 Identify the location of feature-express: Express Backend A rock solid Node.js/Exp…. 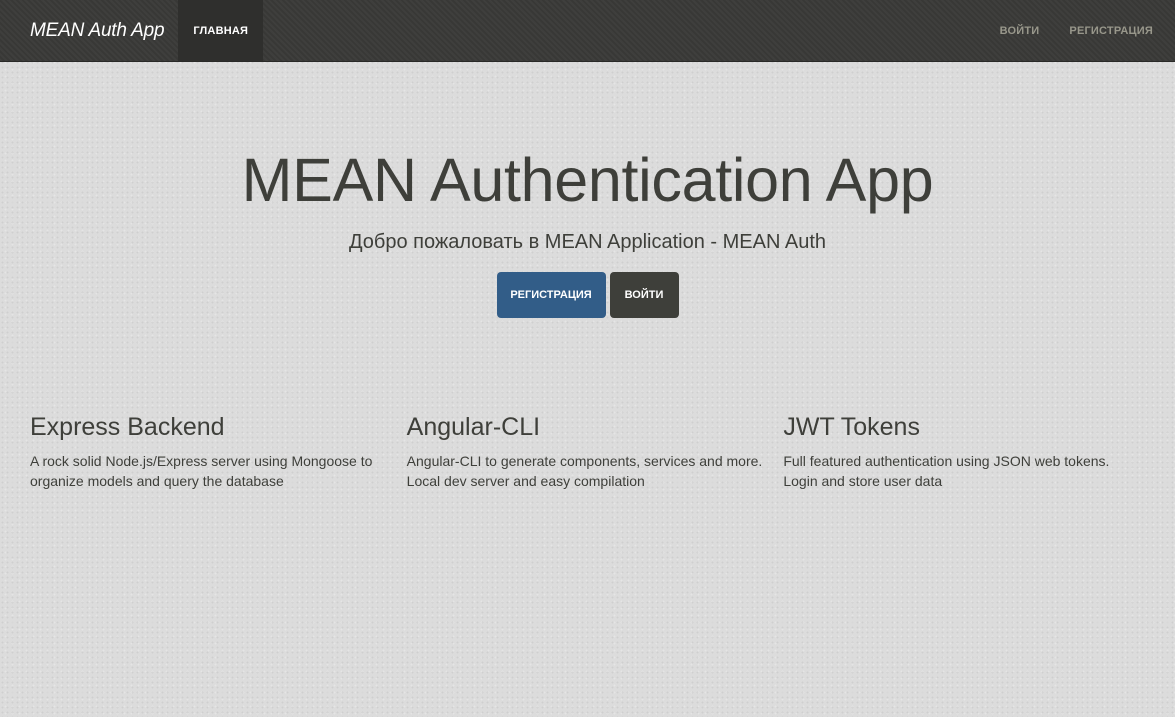
(218, 452).